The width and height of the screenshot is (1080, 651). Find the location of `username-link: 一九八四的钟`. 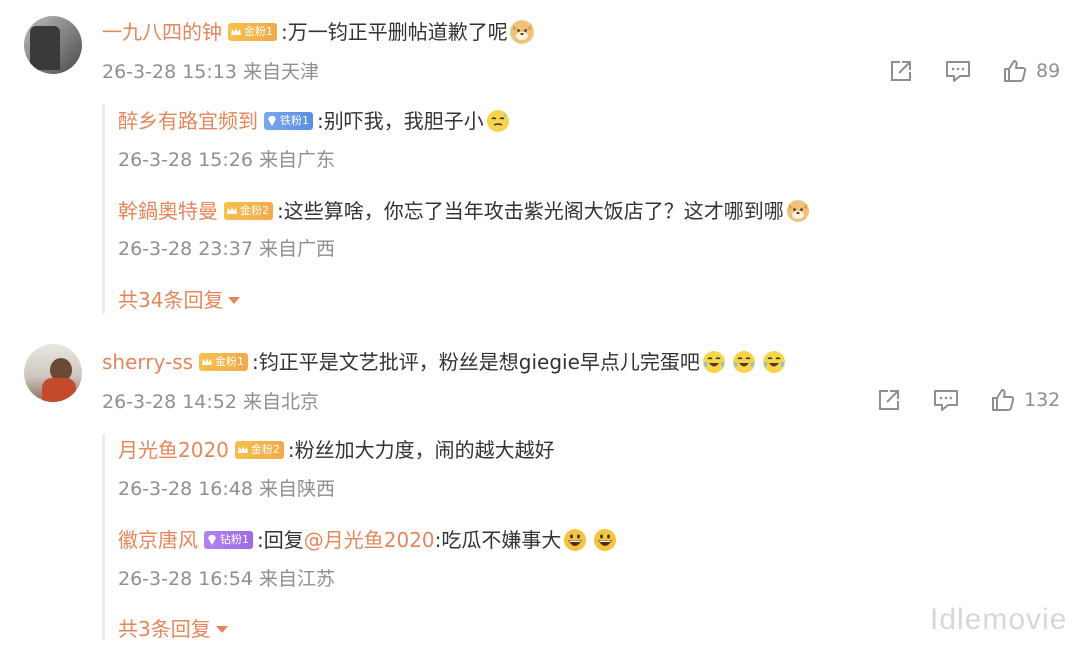

username-link: 一九八四的钟 is located at coordinates (162, 32).